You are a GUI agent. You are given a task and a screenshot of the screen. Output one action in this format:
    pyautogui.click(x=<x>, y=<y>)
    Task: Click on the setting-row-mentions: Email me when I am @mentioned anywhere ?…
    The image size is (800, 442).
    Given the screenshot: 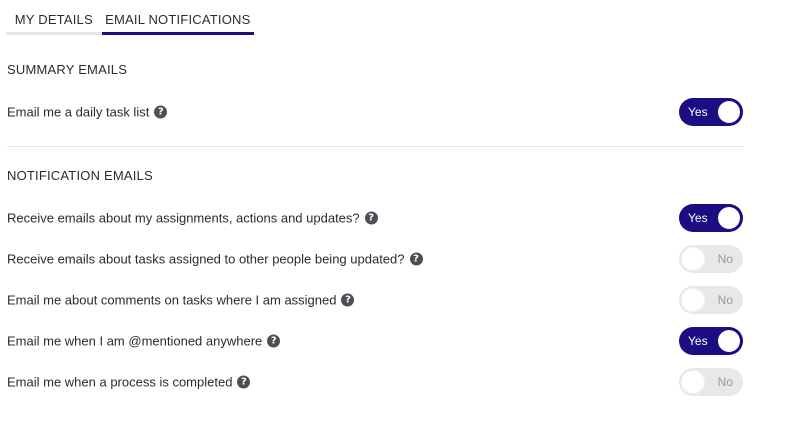 What is the action you would take?
    pyautogui.click(x=375, y=341)
    